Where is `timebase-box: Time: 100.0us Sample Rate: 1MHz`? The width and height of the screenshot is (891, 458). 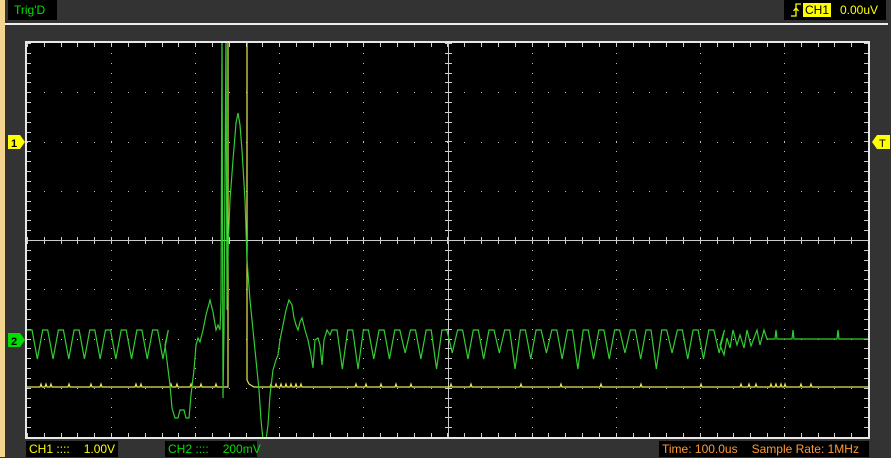 timebase-box: Time: 100.0us Sample Rate: 1MHz is located at coordinates (764, 449).